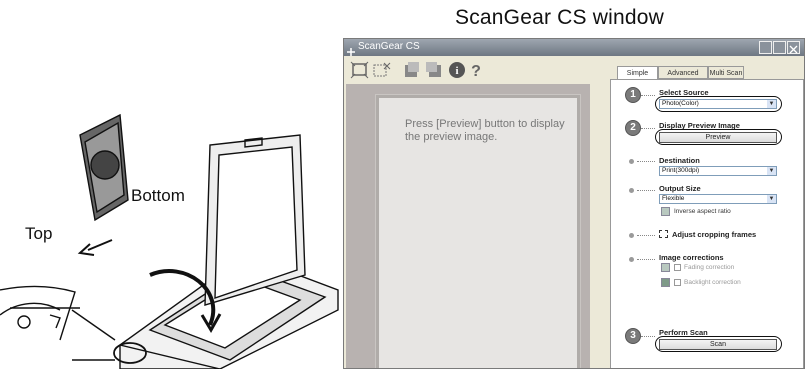  I want to click on backlight-correction-label: Backlight correction, so click(712, 282).